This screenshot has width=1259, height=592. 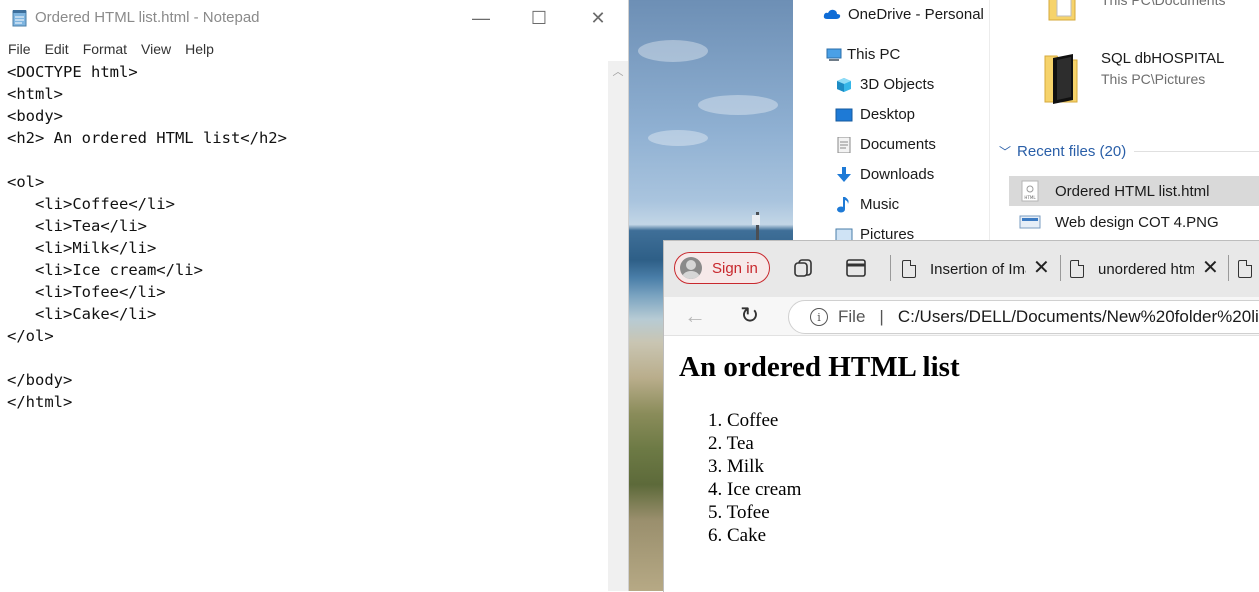 I want to click on close-icon: ✕, so click(x=598, y=17).